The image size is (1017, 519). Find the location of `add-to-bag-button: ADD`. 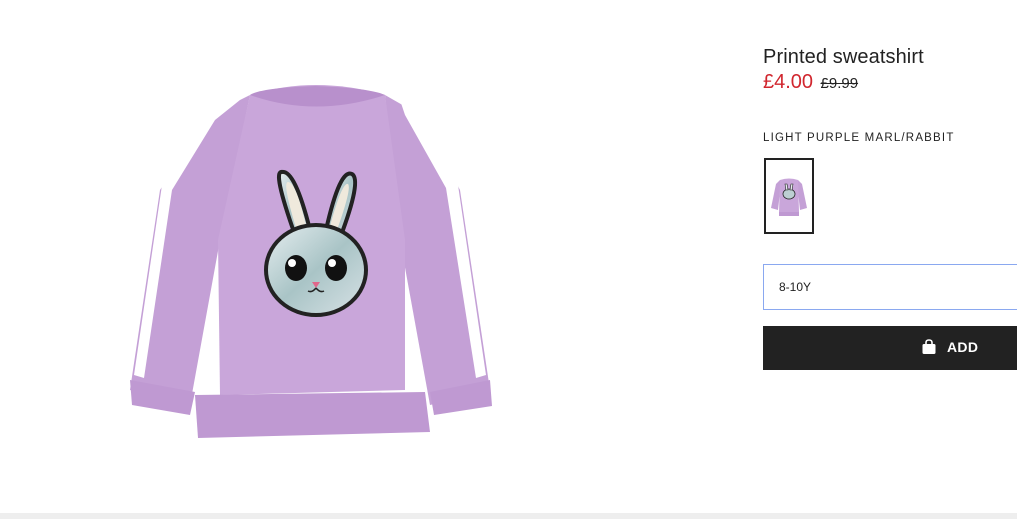

add-to-bag-button: ADD is located at coordinates (890, 348).